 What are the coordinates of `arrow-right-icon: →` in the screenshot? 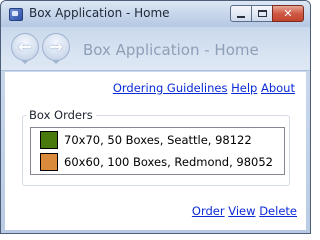 It's located at (56, 46).